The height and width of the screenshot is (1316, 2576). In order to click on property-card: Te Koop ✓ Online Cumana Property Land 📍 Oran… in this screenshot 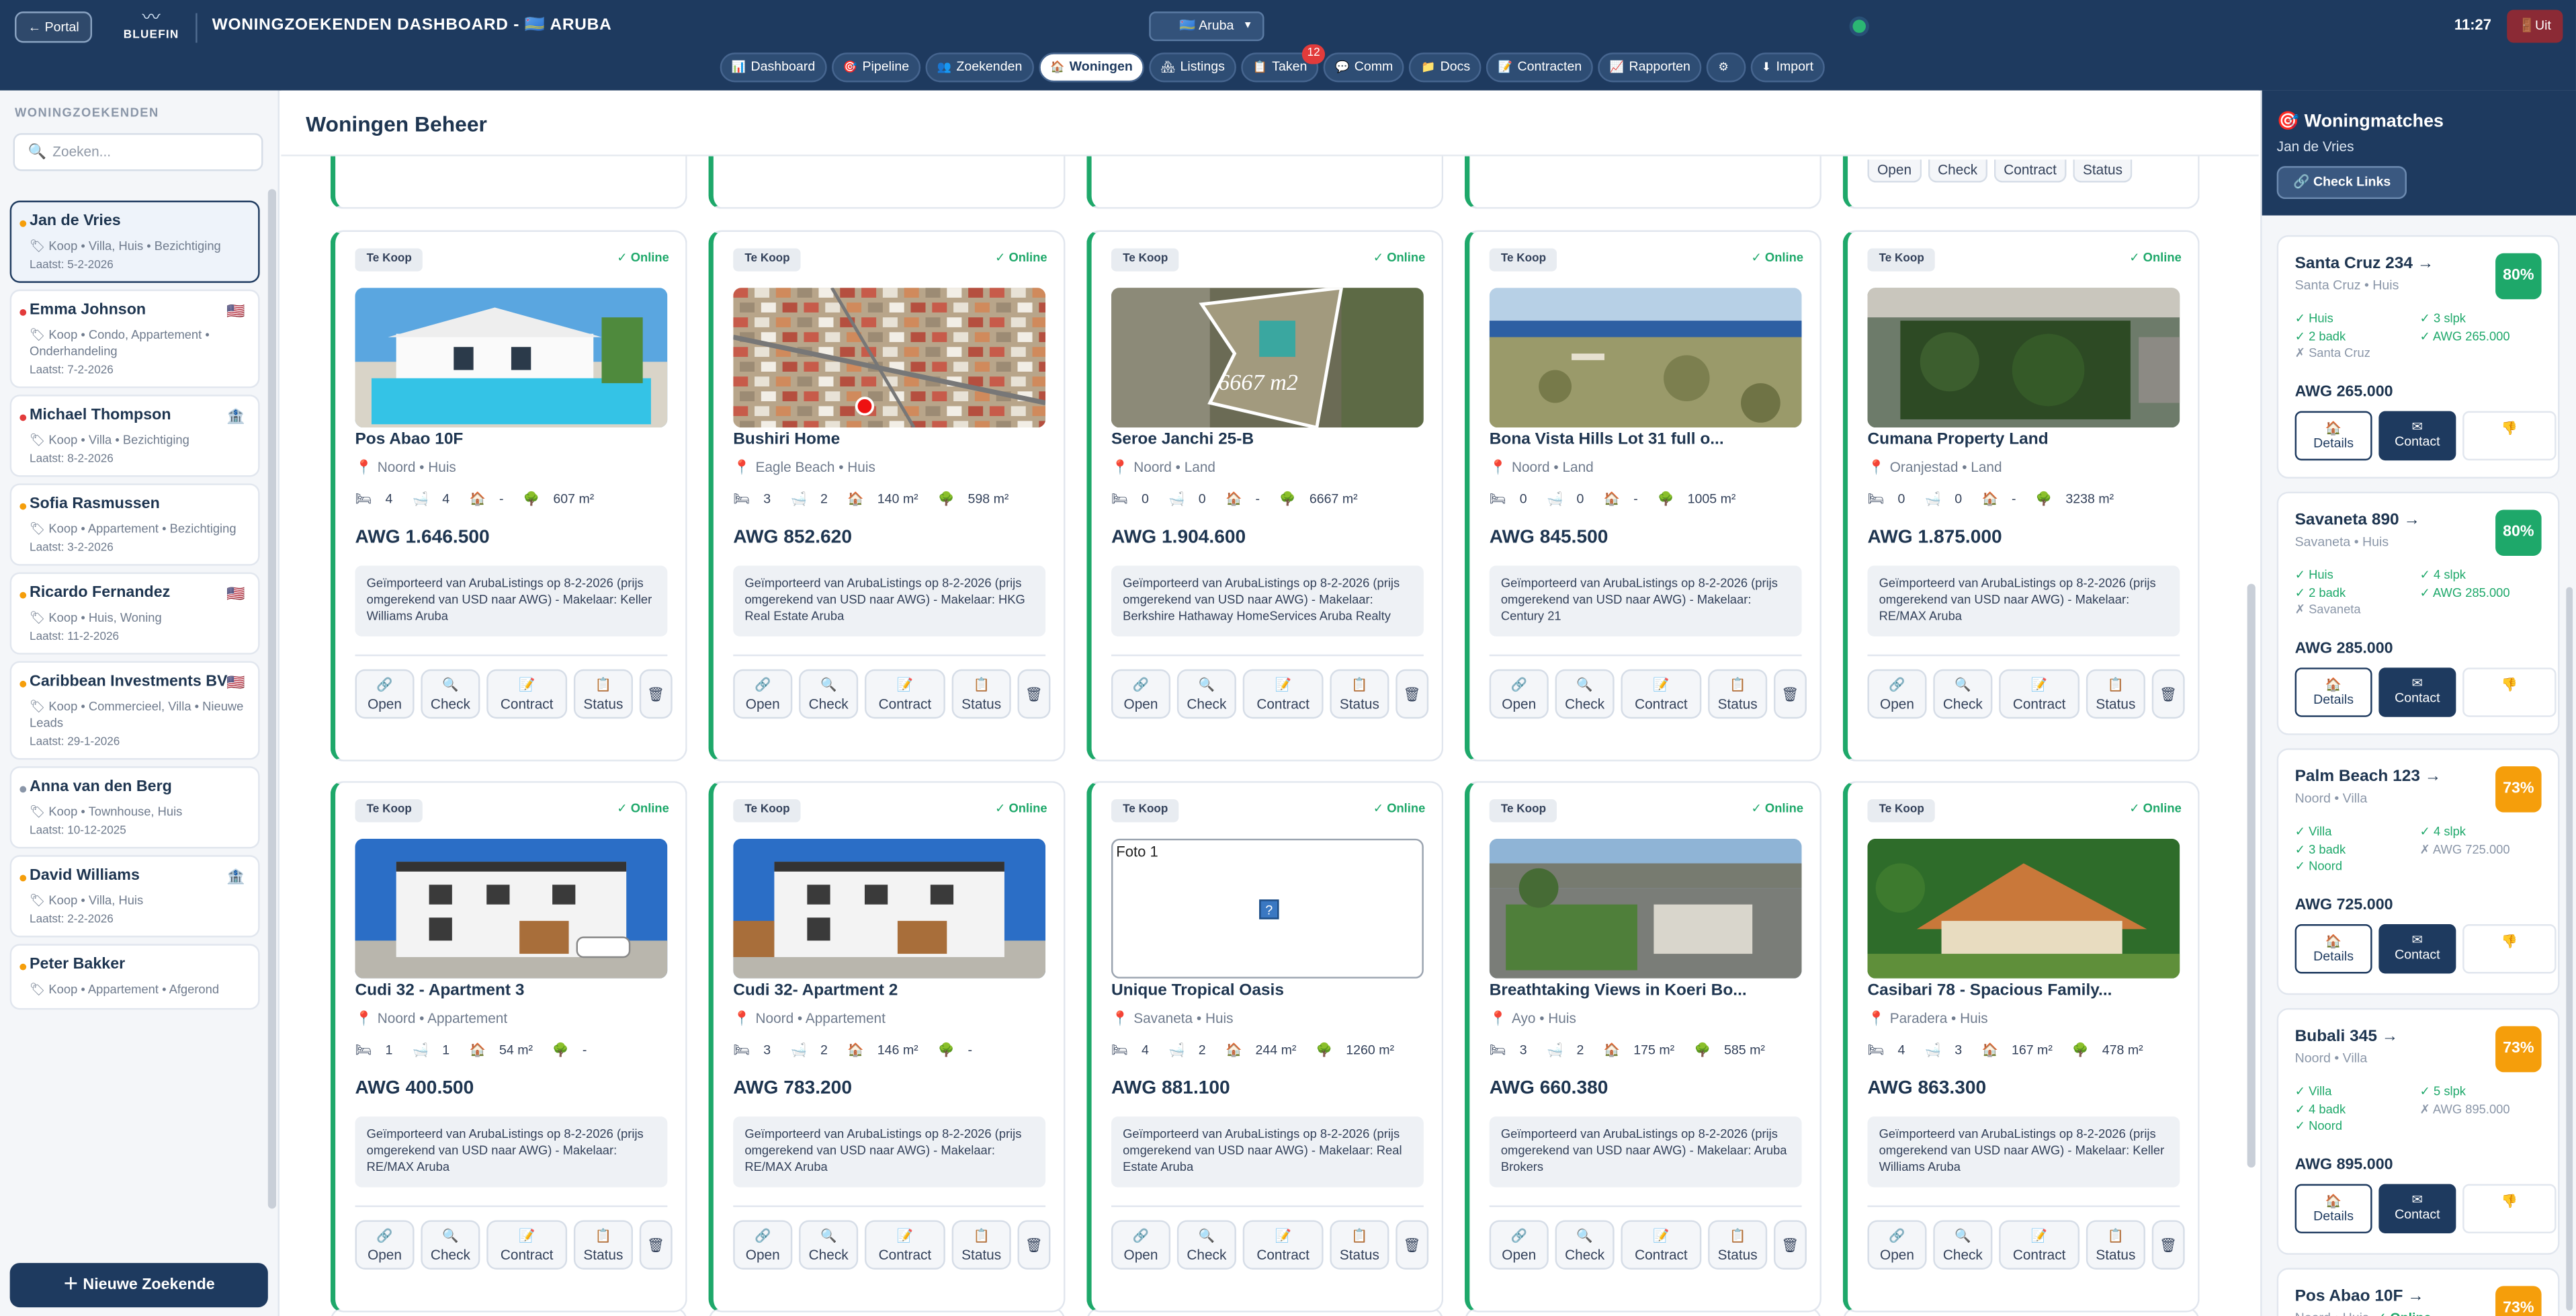, I will do `click(2021, 496)`.